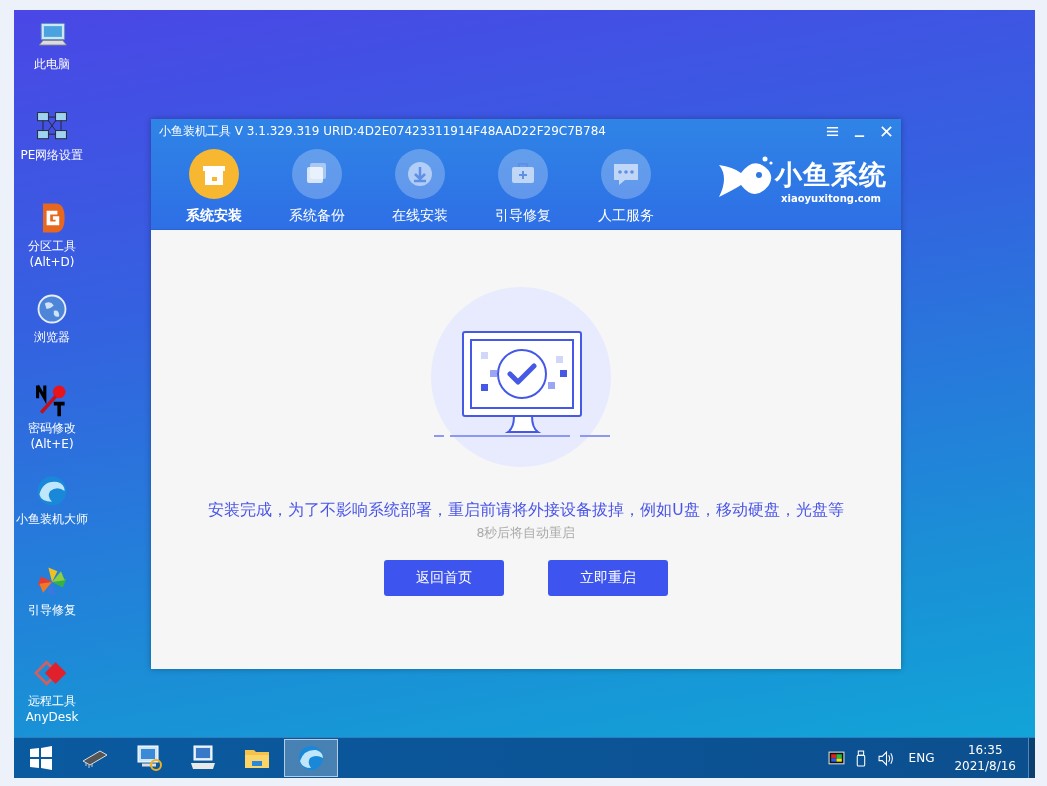 This screenshot has width=1047, height=786. Describe the element at coordinates (444, 578) in the screenshot. I see `action-button: 返回首页` at that location.